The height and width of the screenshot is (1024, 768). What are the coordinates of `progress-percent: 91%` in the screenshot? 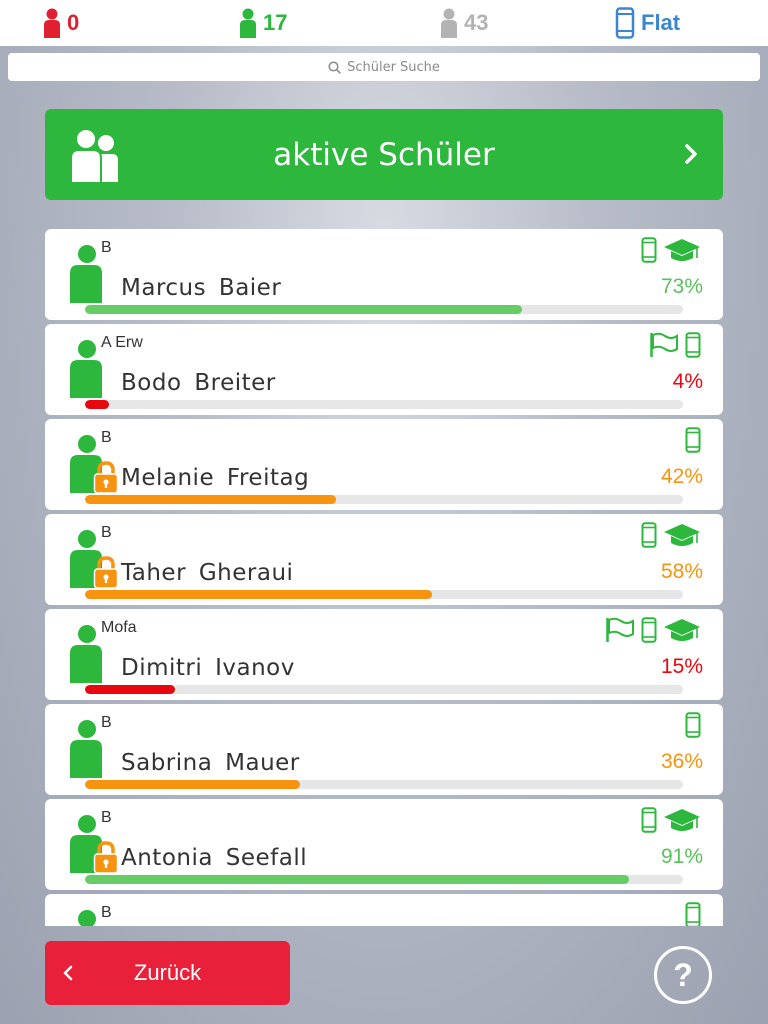 It's located at (681, 856).